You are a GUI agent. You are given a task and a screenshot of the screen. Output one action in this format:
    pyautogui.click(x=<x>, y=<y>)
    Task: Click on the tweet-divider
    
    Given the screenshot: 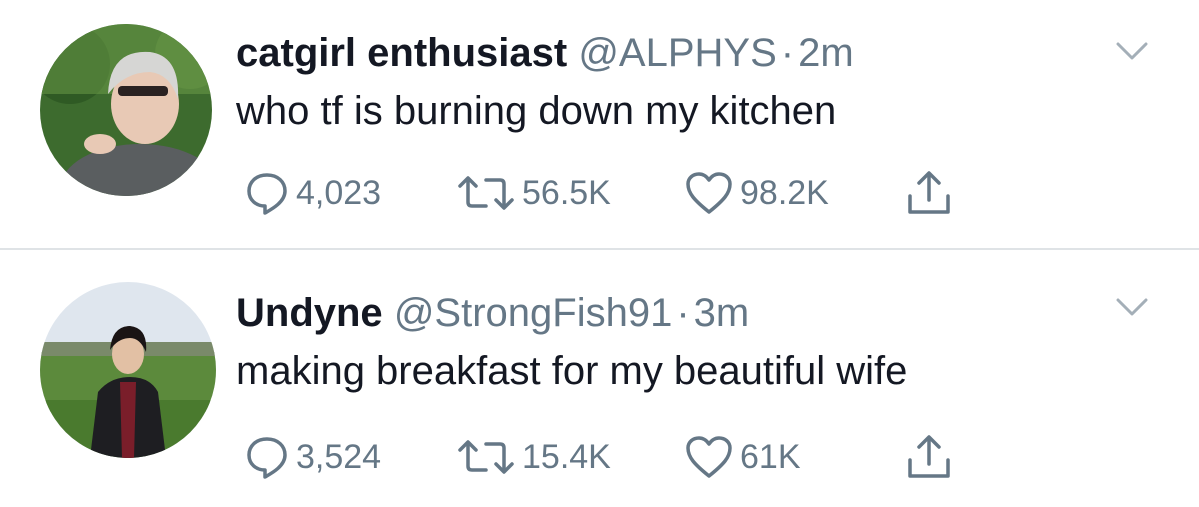 What is the action you would take?
    pyautogui.click(x=599, y=249)
    